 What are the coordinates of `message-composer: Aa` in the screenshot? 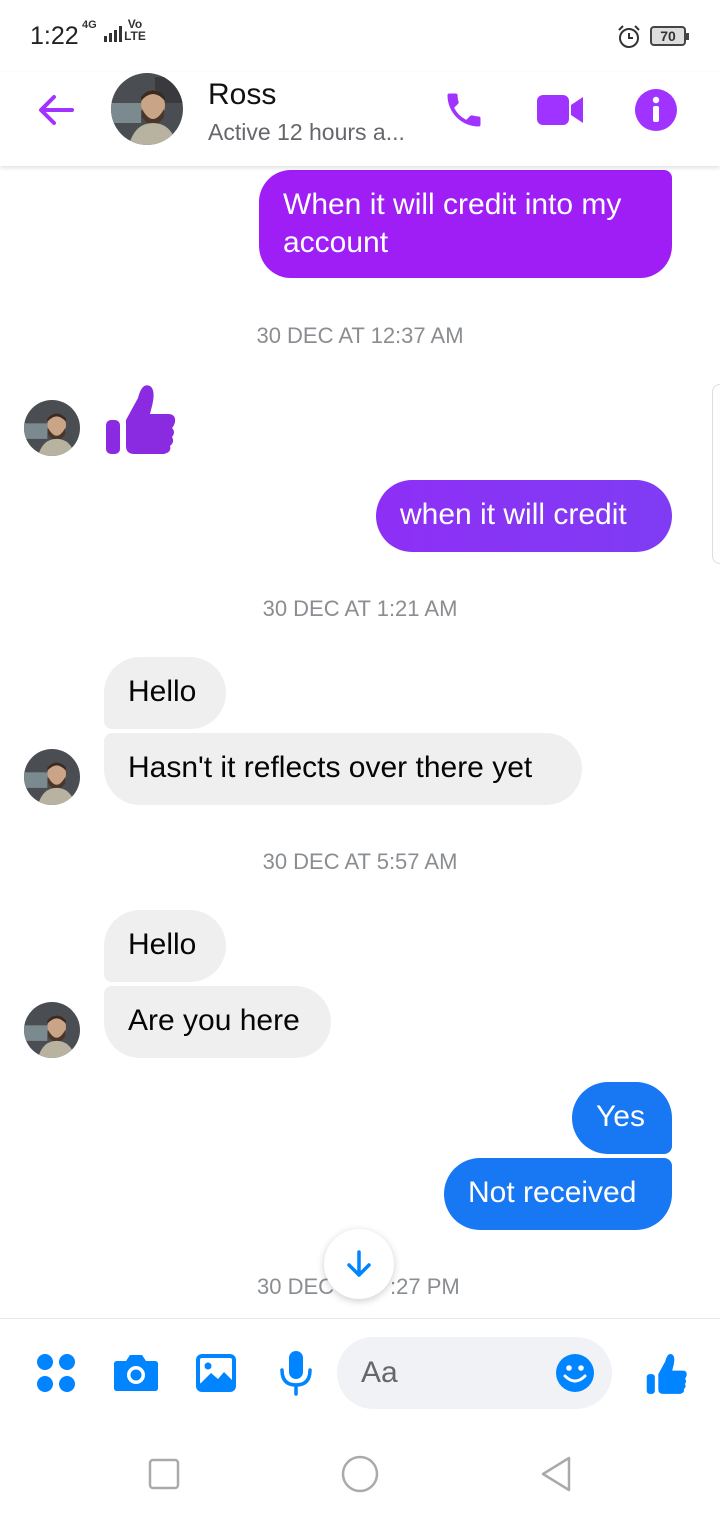 It's located at (360, 1374).